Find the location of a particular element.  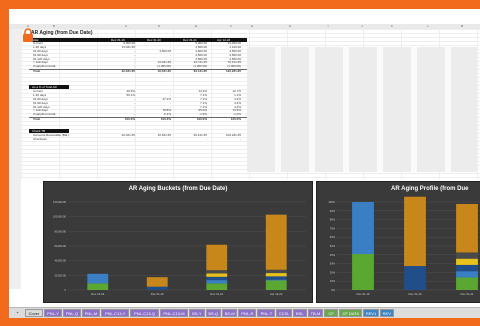

sheet-tab: PNL-R is located at coordinates (247, 313).